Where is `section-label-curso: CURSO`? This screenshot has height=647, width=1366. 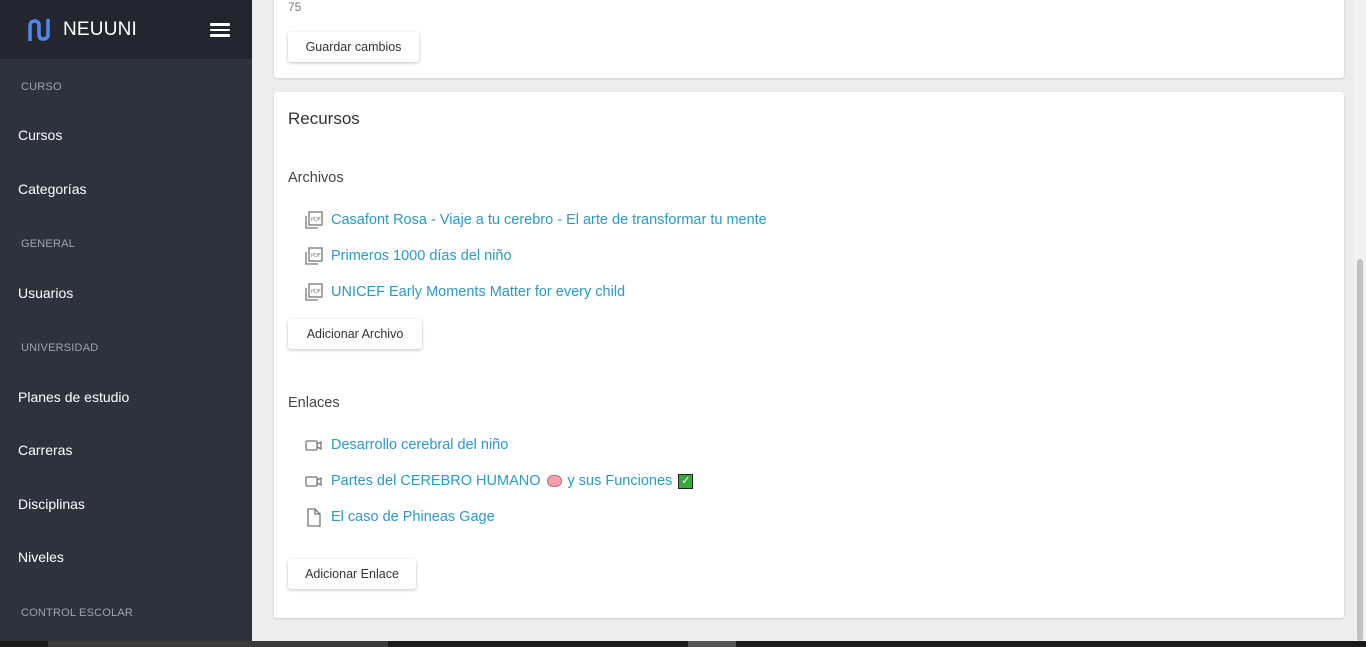
section-label-curso: CURSO is located at coordinates (41, 87).